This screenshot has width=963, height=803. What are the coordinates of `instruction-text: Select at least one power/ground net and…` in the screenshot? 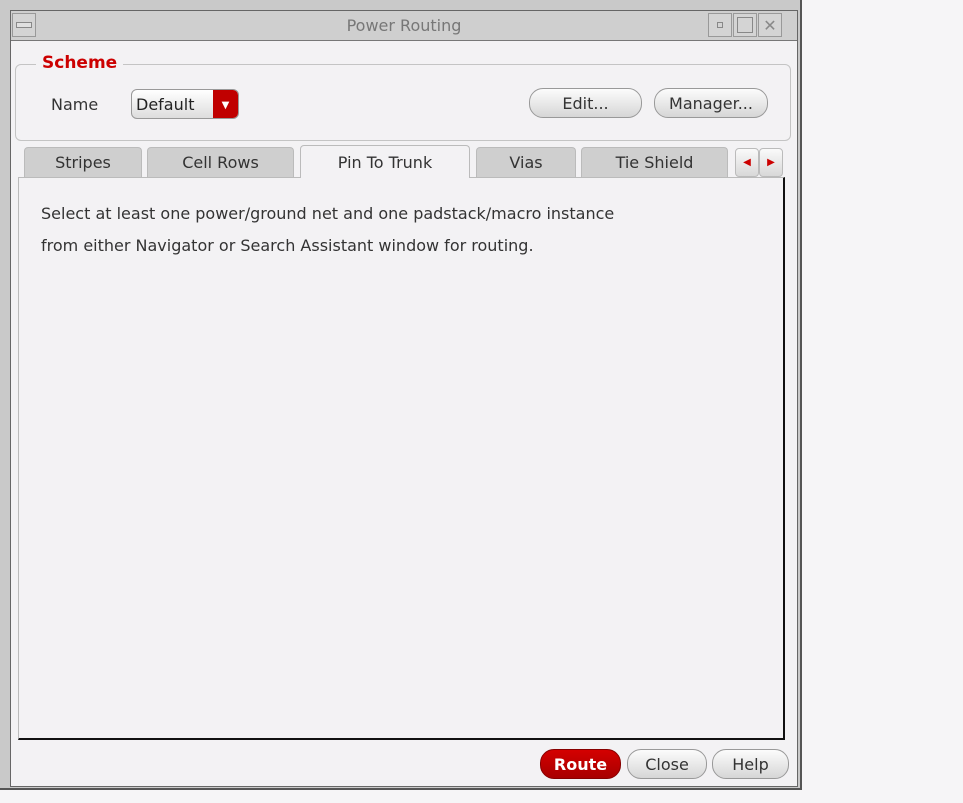 It's located at (327, 230).